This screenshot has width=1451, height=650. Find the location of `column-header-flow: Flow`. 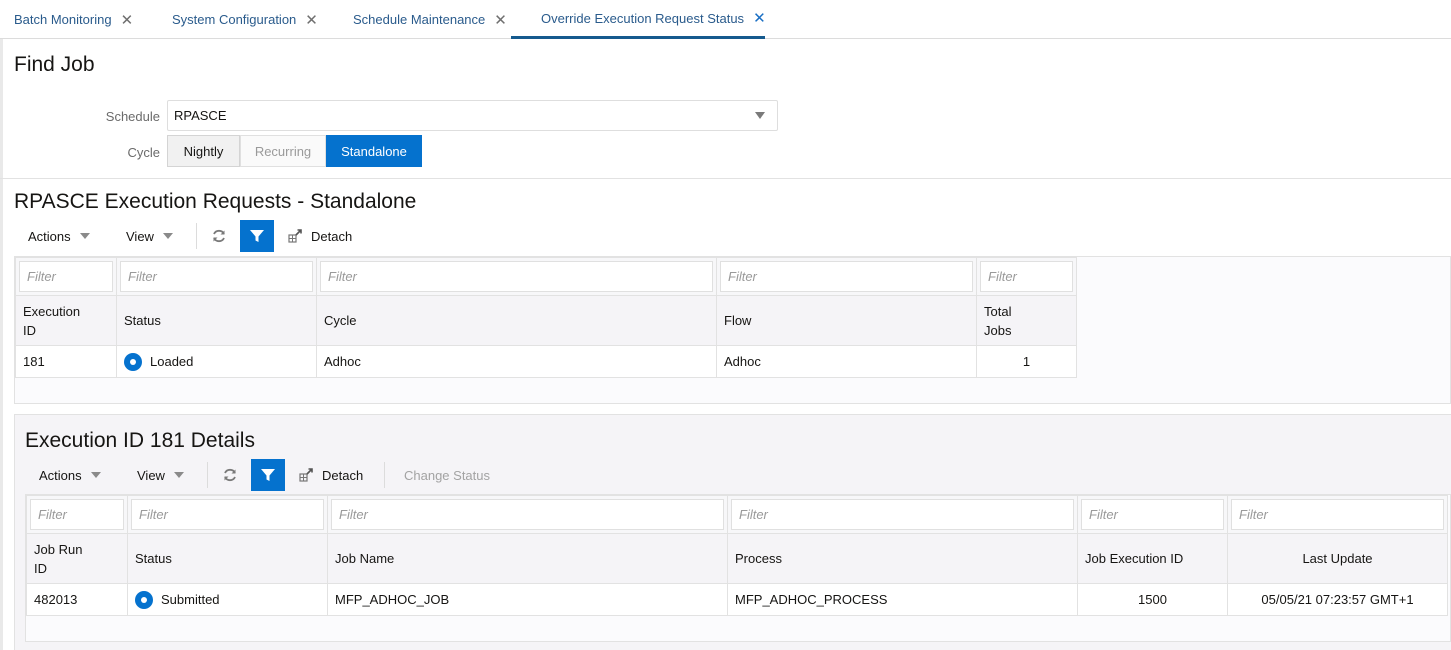

column-header-flow: Flow is located at coordinates (846, 320).